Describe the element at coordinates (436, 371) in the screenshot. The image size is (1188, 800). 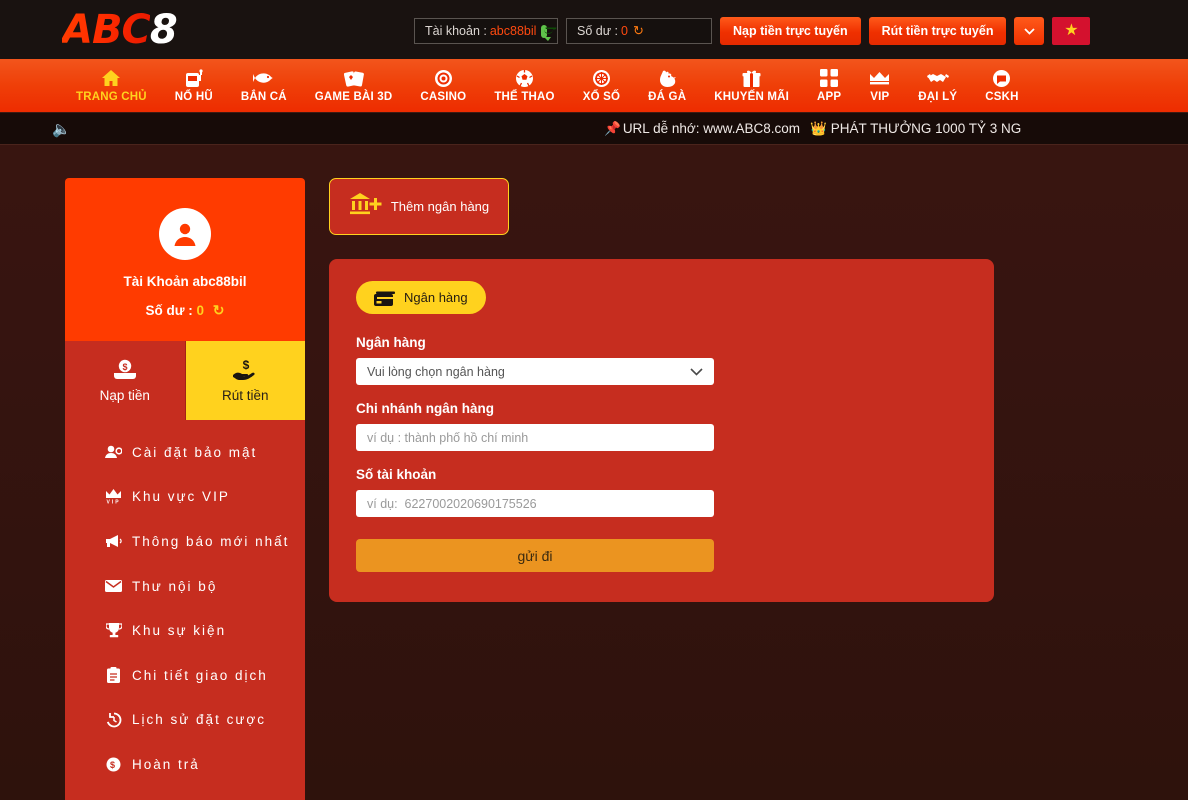
I see `bank-select-value: Vui lòng chọn ngân hàng` at that location.